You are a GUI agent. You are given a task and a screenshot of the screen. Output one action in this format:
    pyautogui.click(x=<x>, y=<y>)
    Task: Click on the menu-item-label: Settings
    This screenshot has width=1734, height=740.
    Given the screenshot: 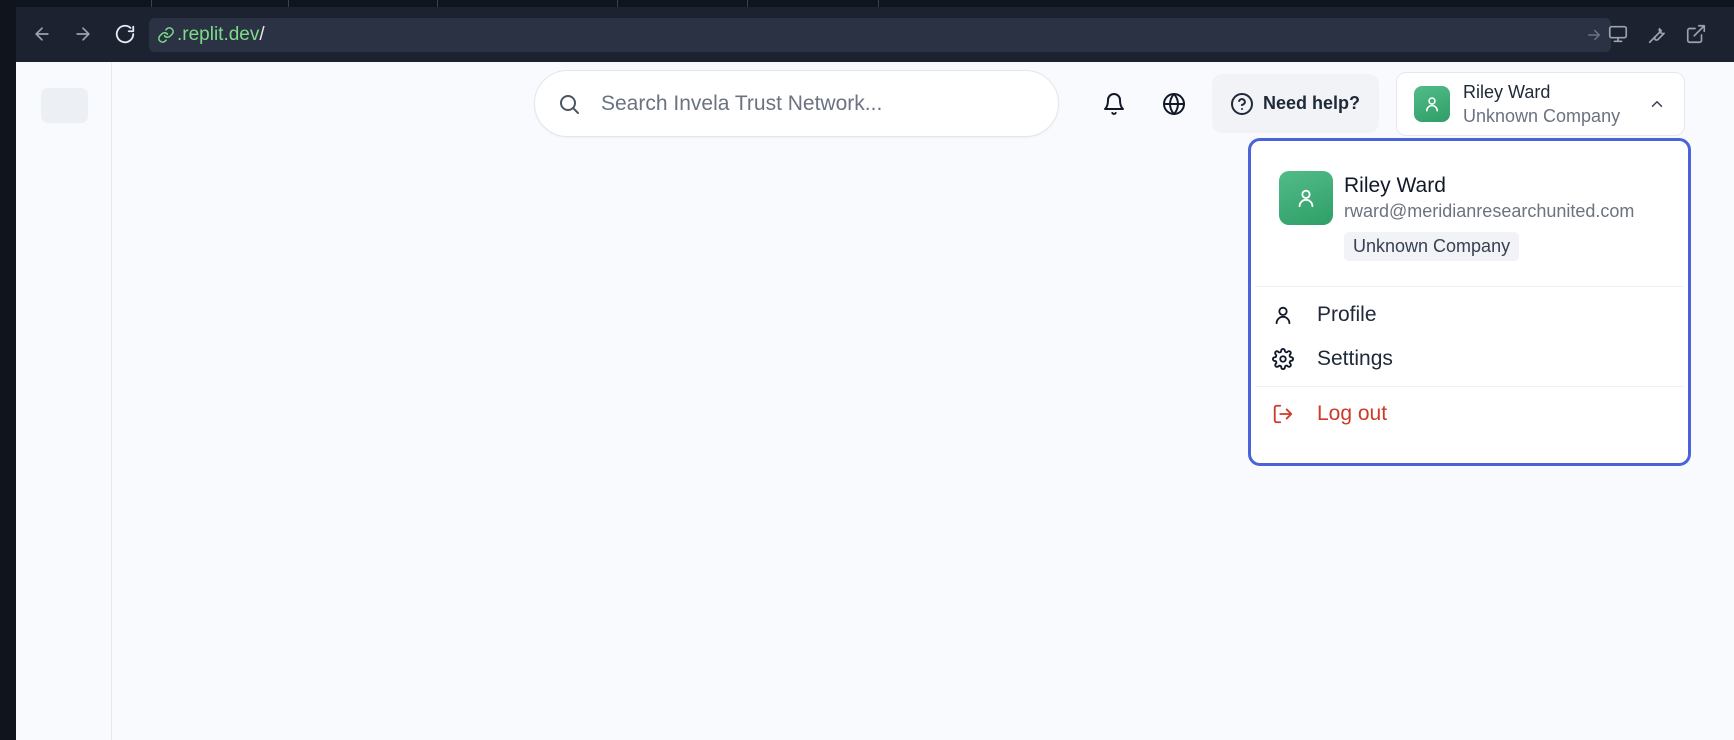 What is the action you would take?
    pyautogui.click(x=1355, y=358)
    